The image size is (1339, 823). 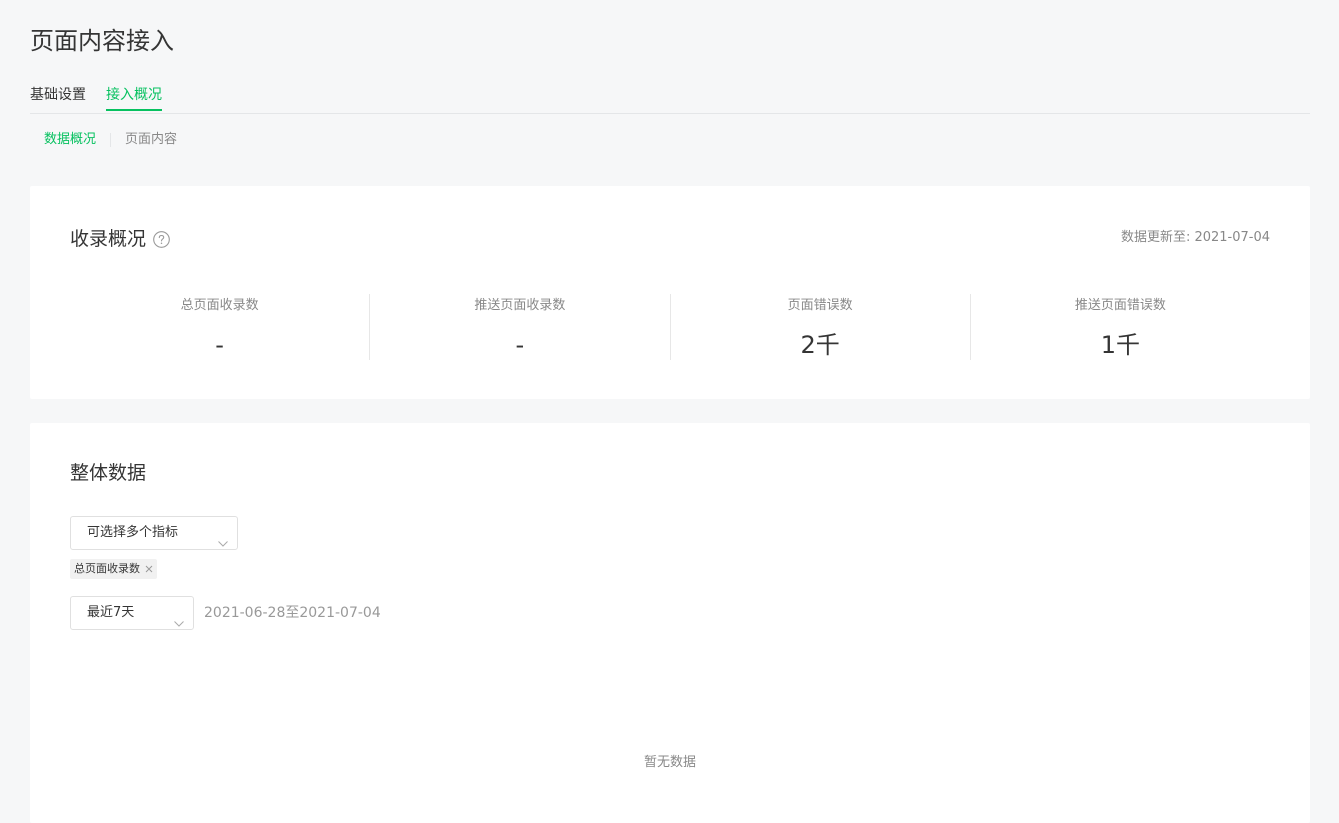 I want to click on selected-metric-tag: 总页面收录数, so click(x=113, y=569).